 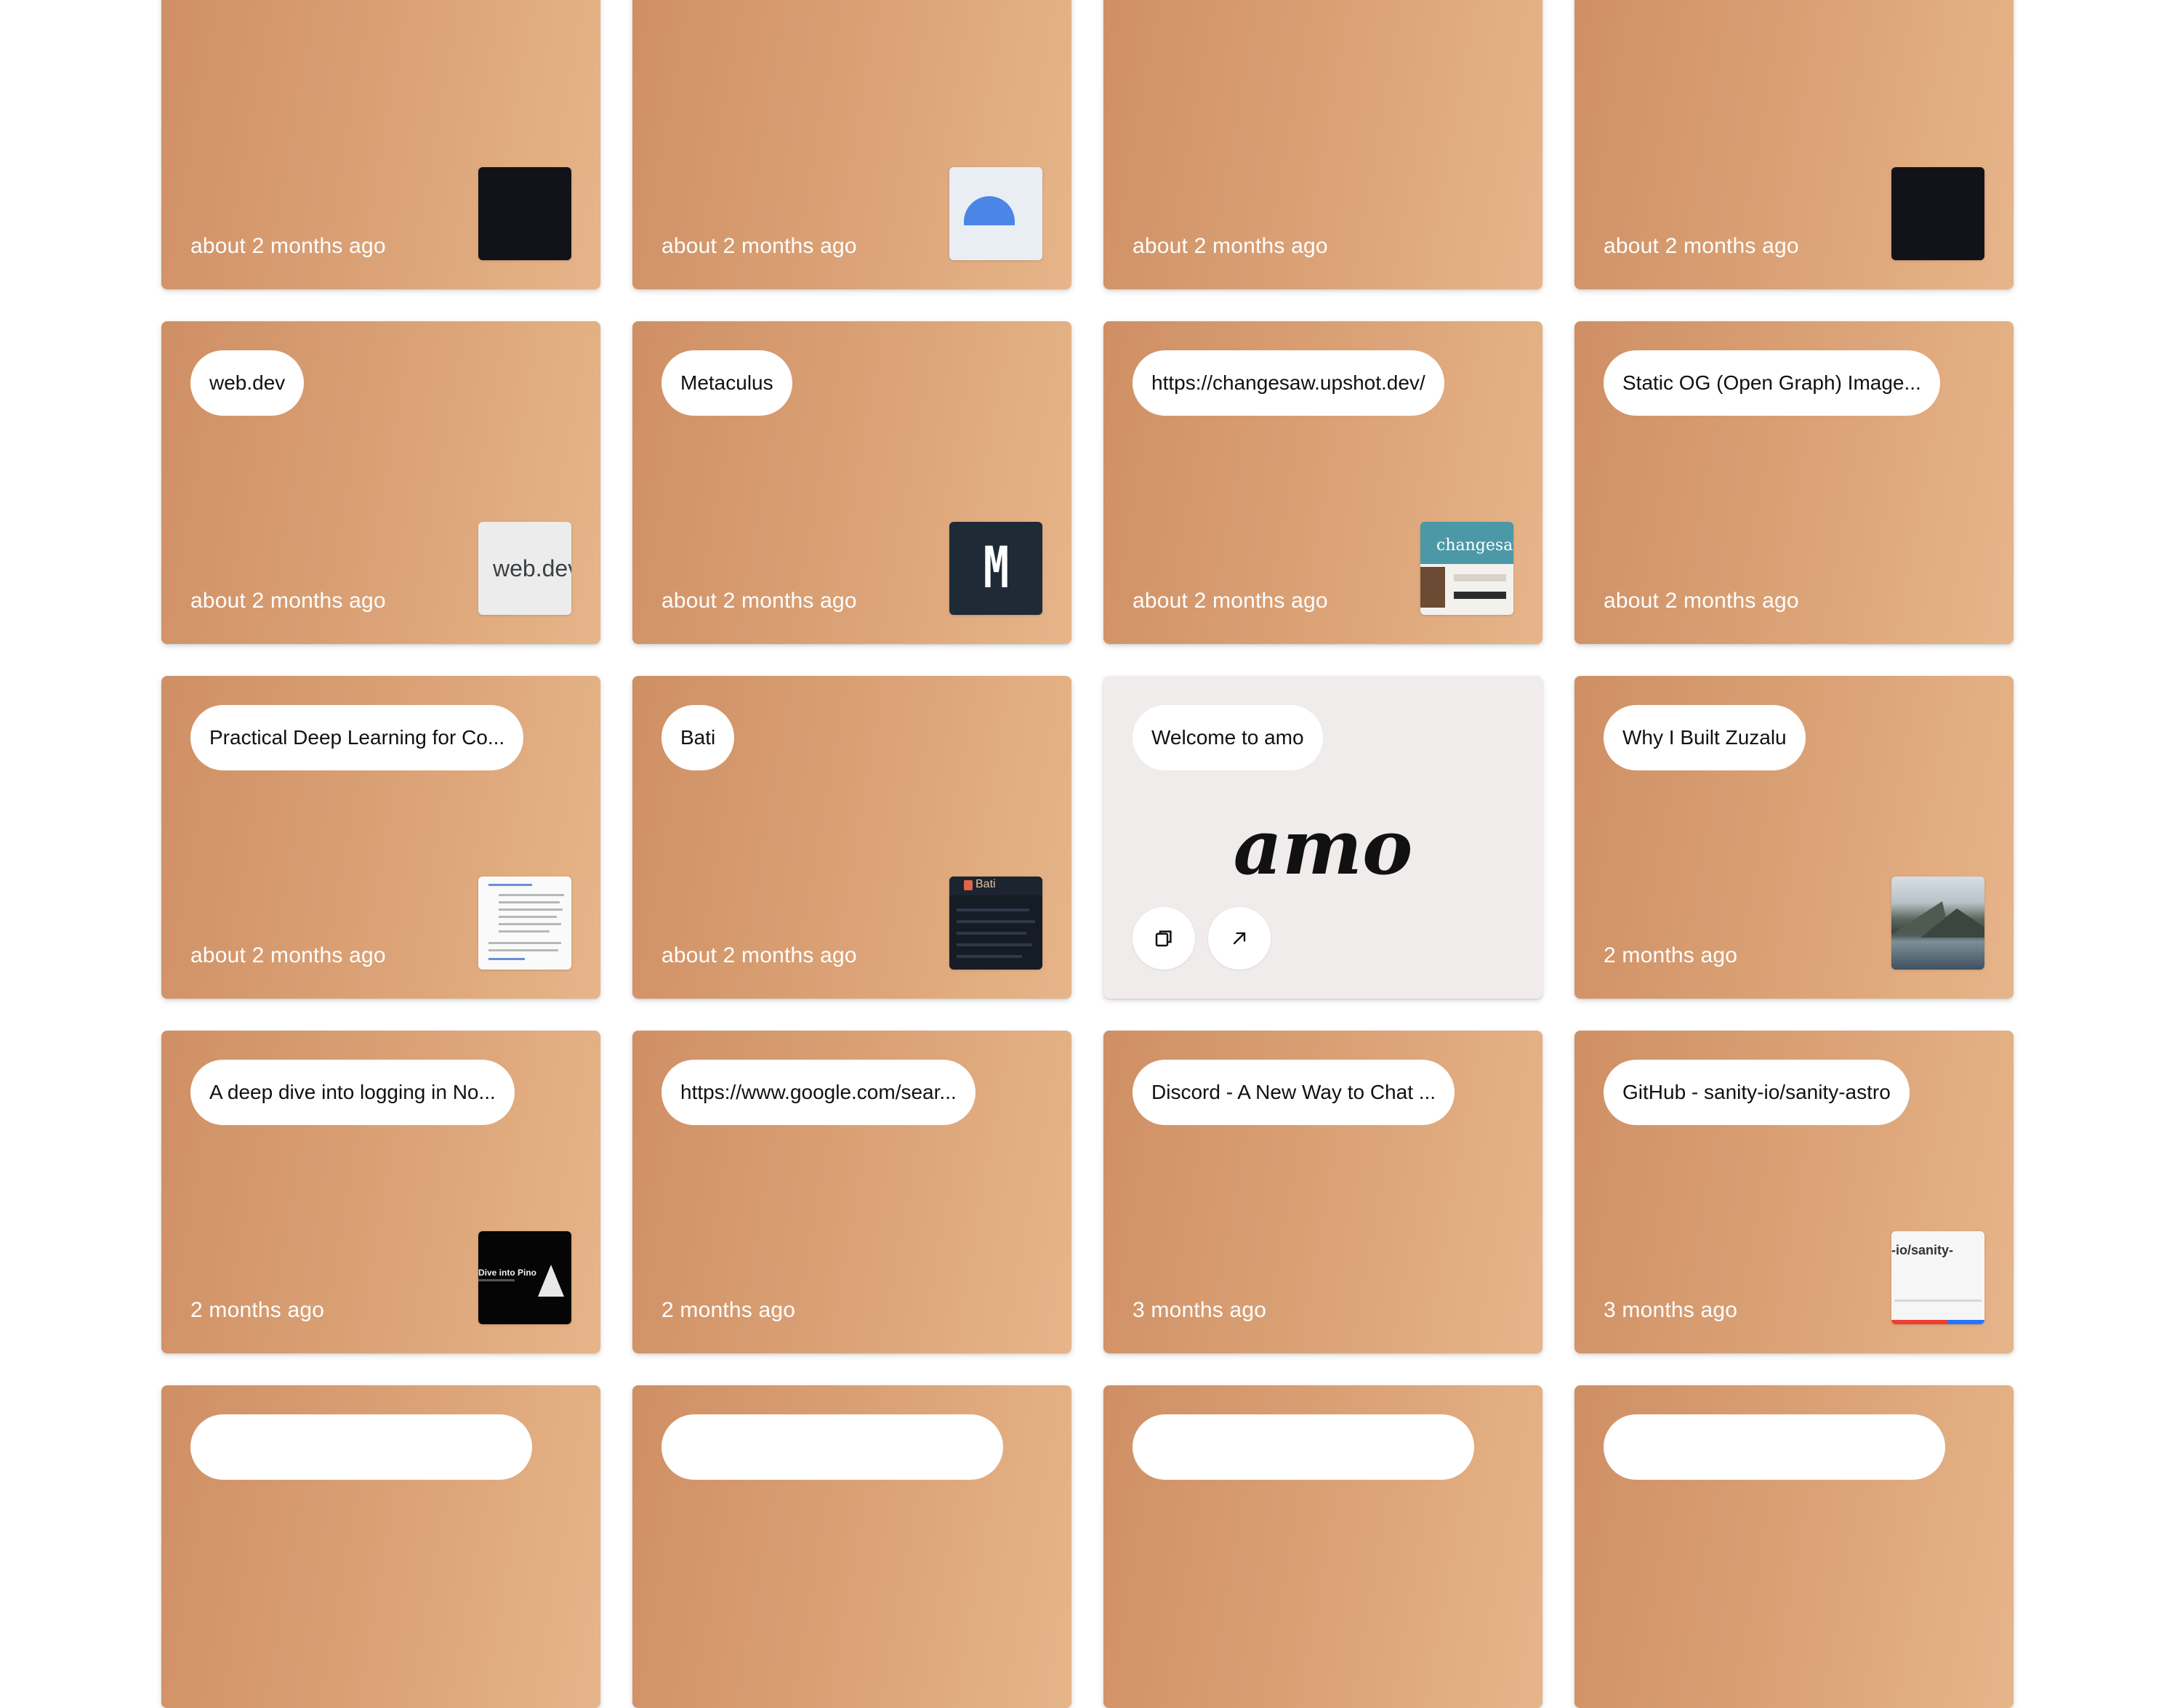 I want to click on card-title: Welcome to amo, so click(x=1227, y=738).